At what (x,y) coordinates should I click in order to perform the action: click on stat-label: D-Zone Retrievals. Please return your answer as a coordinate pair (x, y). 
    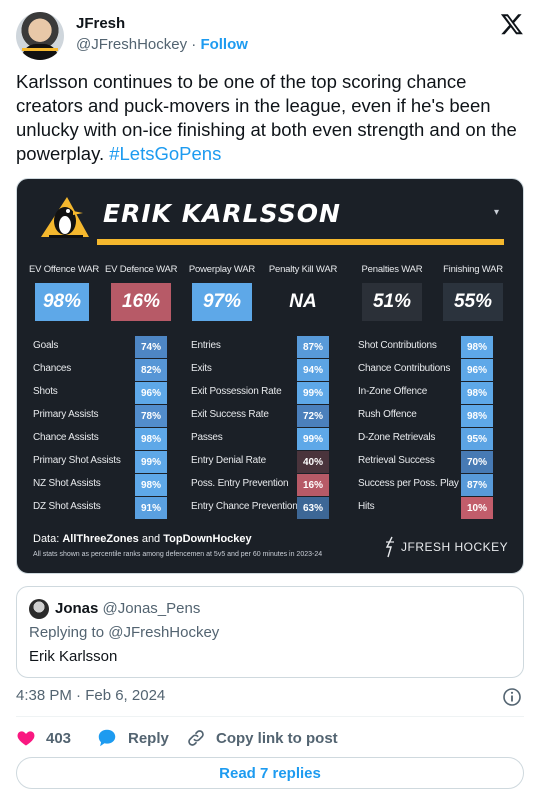
    Looking at the image, I should click on (397, 437).